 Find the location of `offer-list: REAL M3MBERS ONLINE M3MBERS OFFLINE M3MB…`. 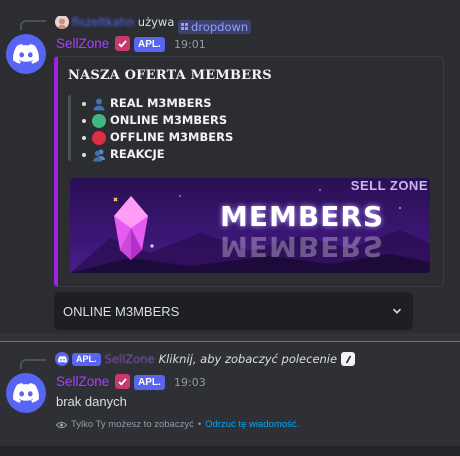

offer-list: REAL M3MBERS ONLINE M3MBERS OFFLINE M3MB… is located at coordinates (157, 129).